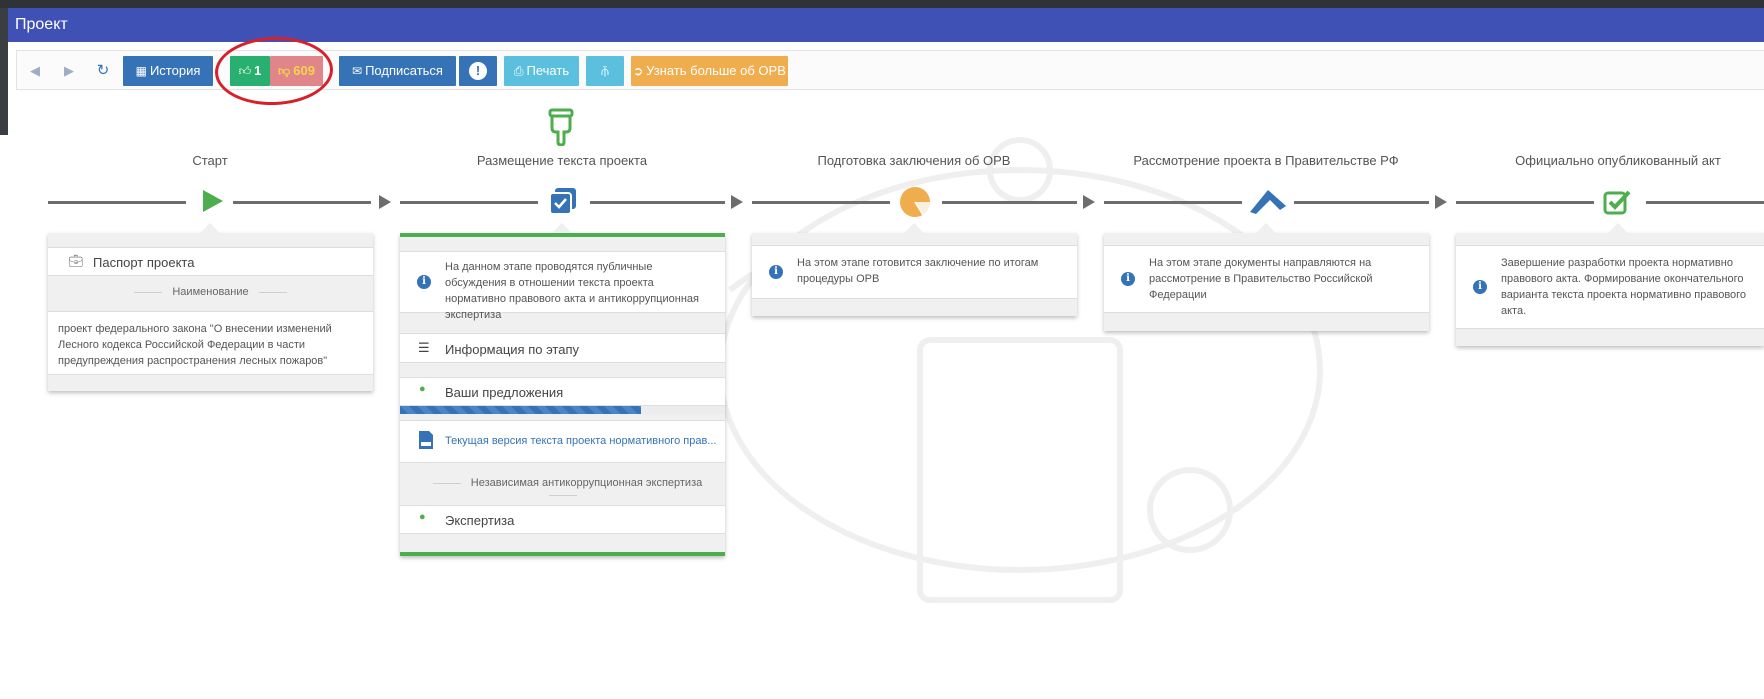  Describe the element at coordinates (882, 4) in the screenshot. I see `os-top-strip` at that location.